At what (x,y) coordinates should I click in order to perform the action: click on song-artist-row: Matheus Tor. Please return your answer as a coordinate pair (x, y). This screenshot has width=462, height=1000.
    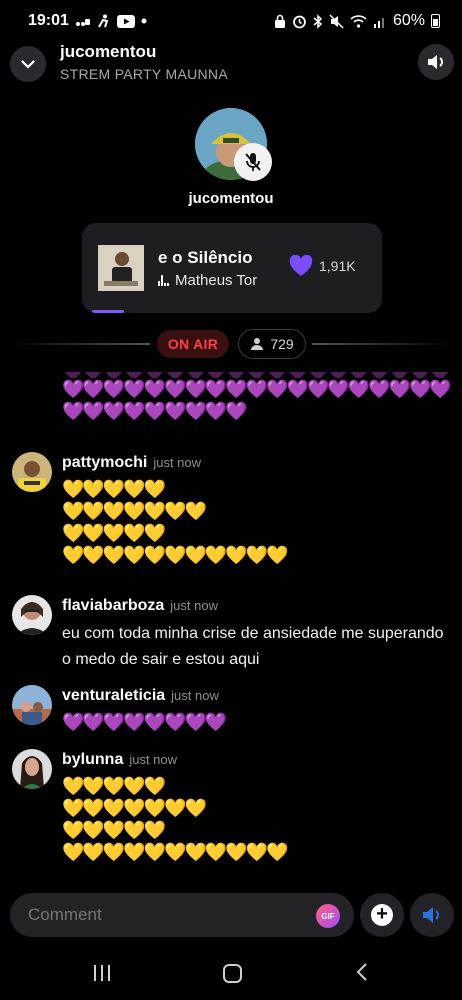
    Looking at the image, I should click on (218, 280).